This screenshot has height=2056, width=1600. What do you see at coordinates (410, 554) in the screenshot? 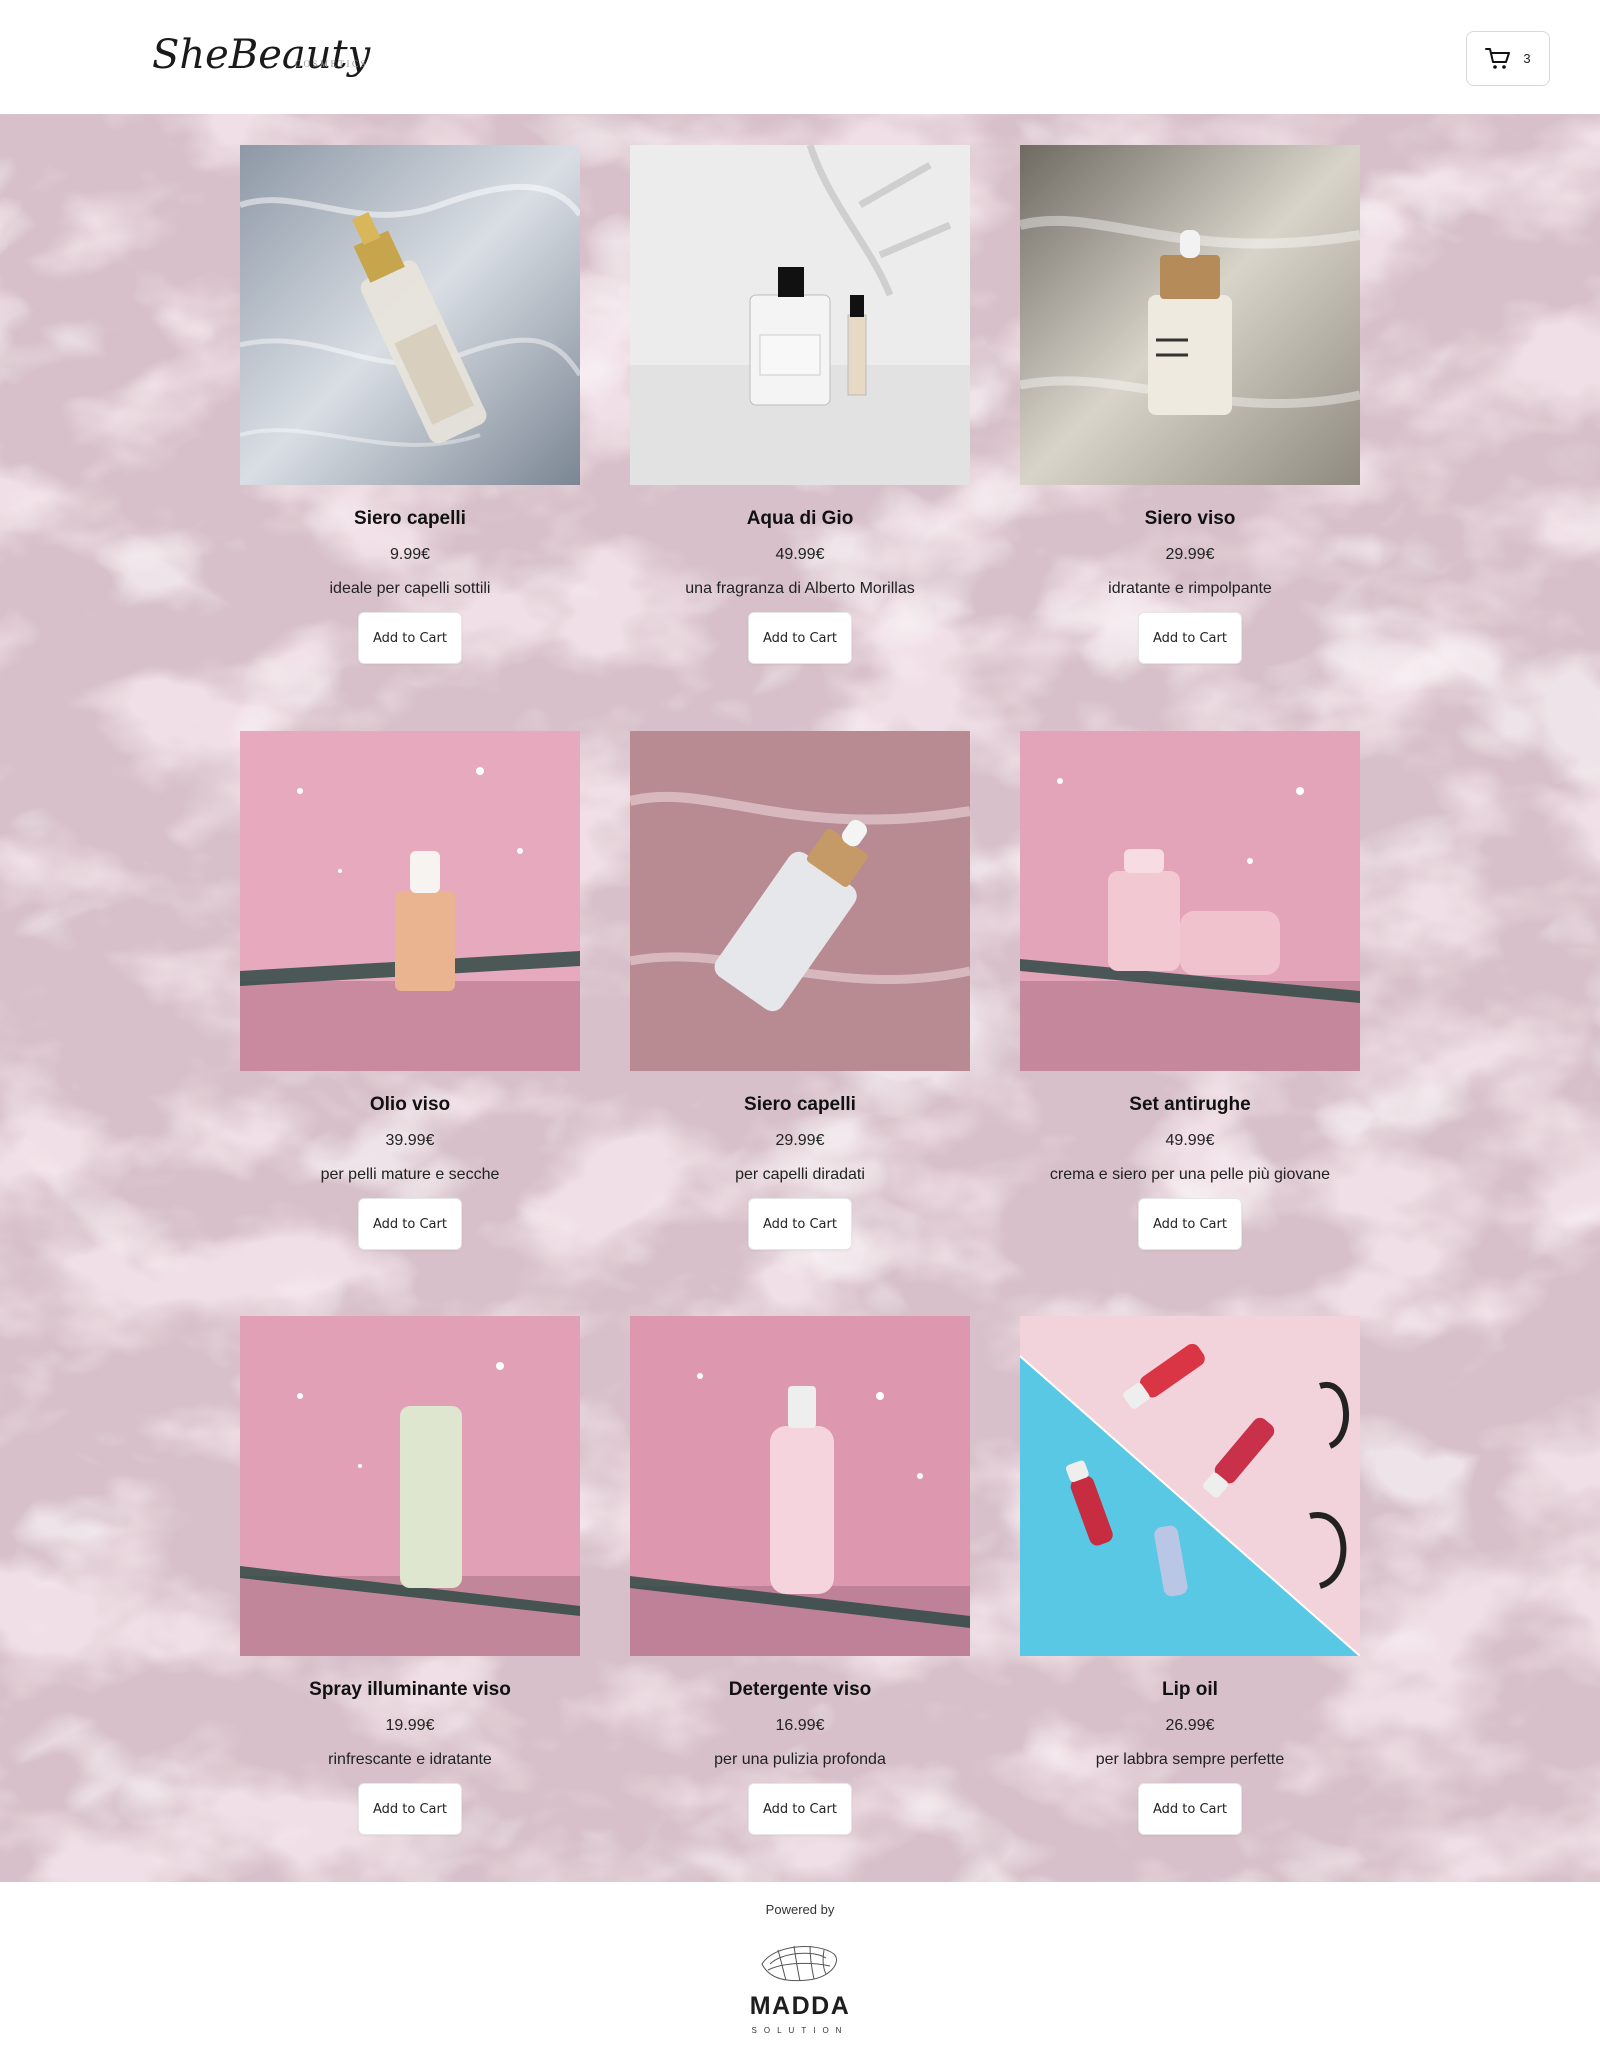
I see `product-price: 9.99€` at bounding box center [410, 554].